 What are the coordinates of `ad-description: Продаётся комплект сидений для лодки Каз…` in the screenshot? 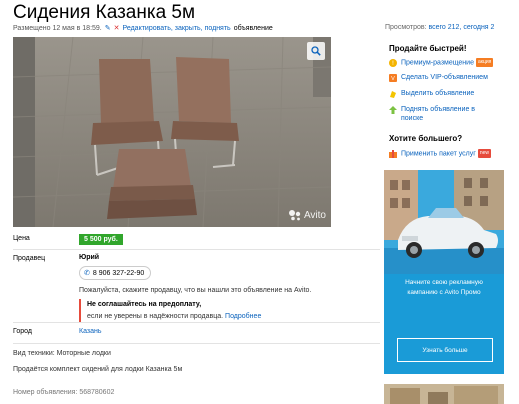 It's located at (98, 369).